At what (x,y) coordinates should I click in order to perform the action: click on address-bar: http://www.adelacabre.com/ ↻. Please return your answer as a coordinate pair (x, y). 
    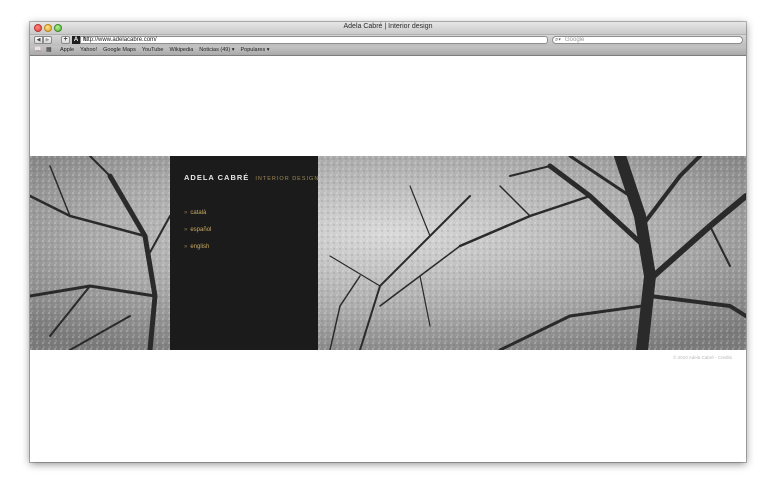
    Looking at the image, I should click on (314, 40).